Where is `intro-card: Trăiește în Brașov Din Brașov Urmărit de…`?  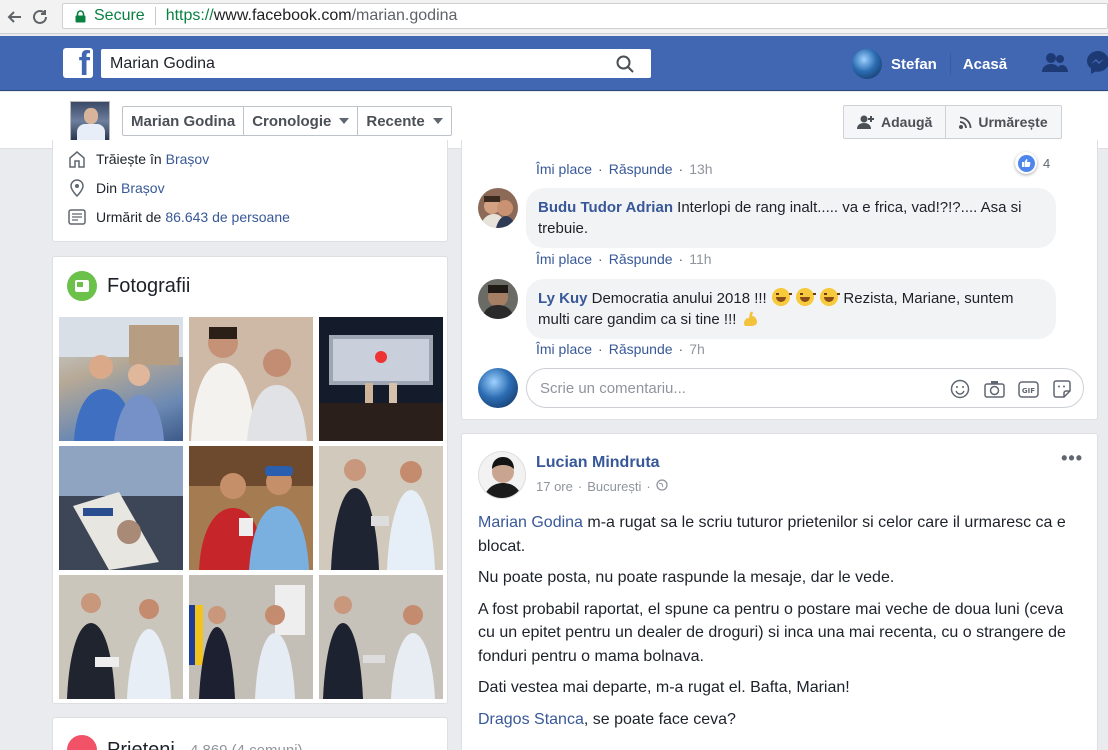
intro-card: Trăiește în Brașov Din Brașov Urmărit de… is located at coordinates (250, 191).